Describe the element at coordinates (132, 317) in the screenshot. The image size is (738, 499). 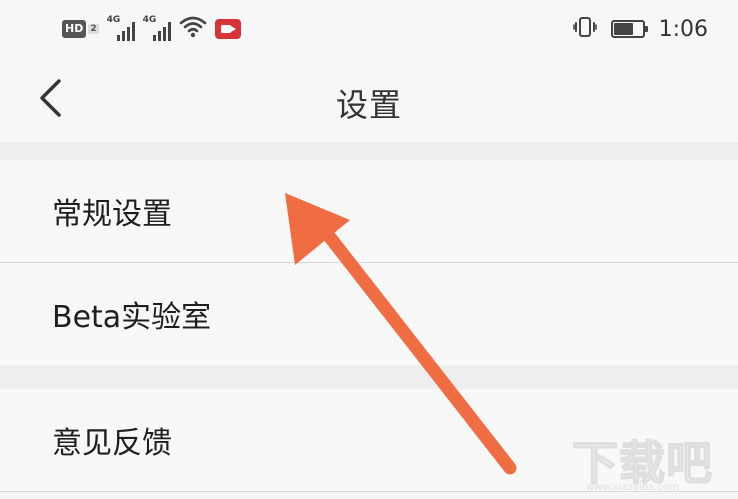
I see `settings-item-label: Beta实验室` at that location.